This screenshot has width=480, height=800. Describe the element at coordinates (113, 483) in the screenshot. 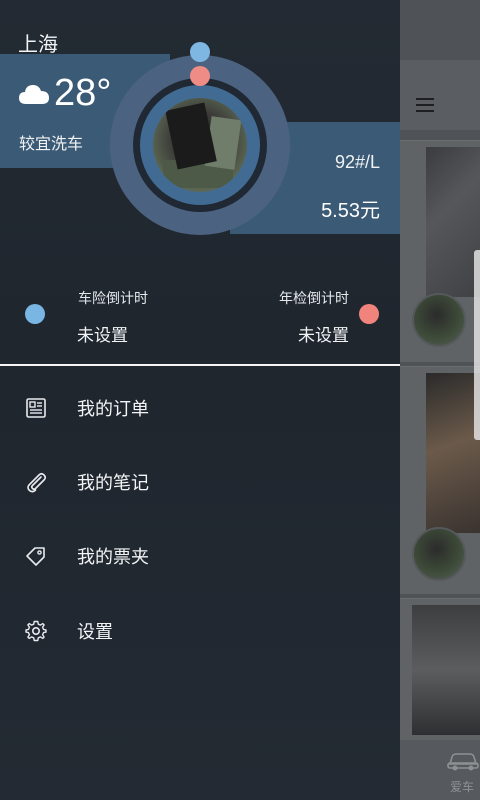

I see `menu-item-label: 我的笔记` at that location.